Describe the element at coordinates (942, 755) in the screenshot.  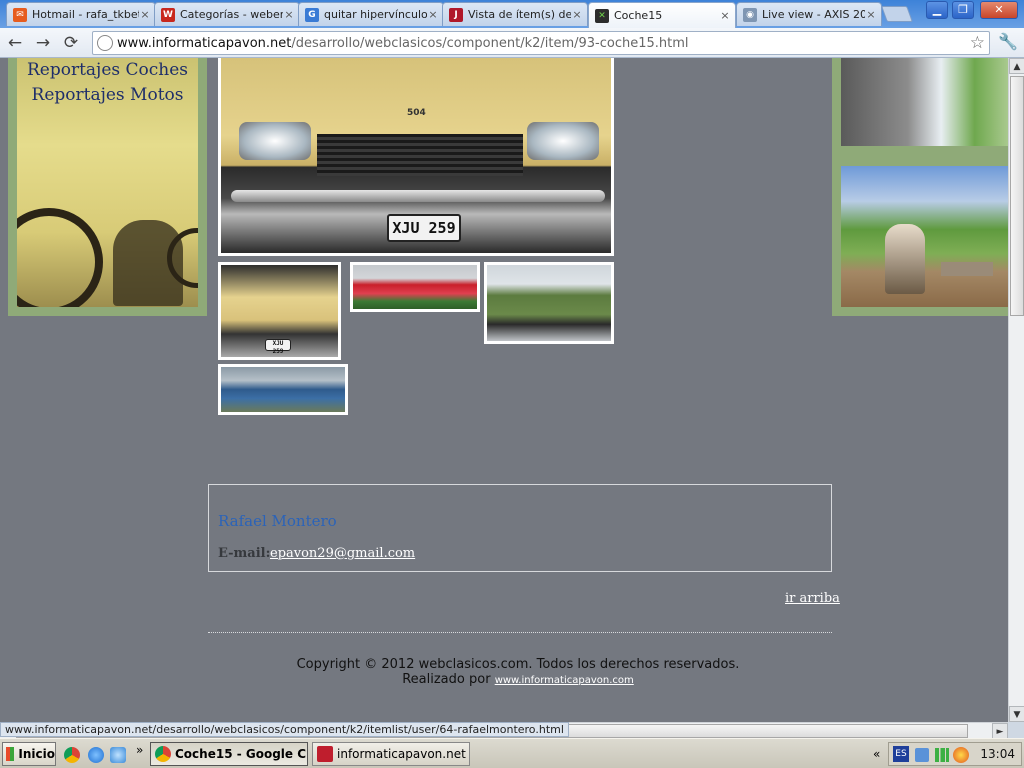
I see `signal-strength-icon` at that location.